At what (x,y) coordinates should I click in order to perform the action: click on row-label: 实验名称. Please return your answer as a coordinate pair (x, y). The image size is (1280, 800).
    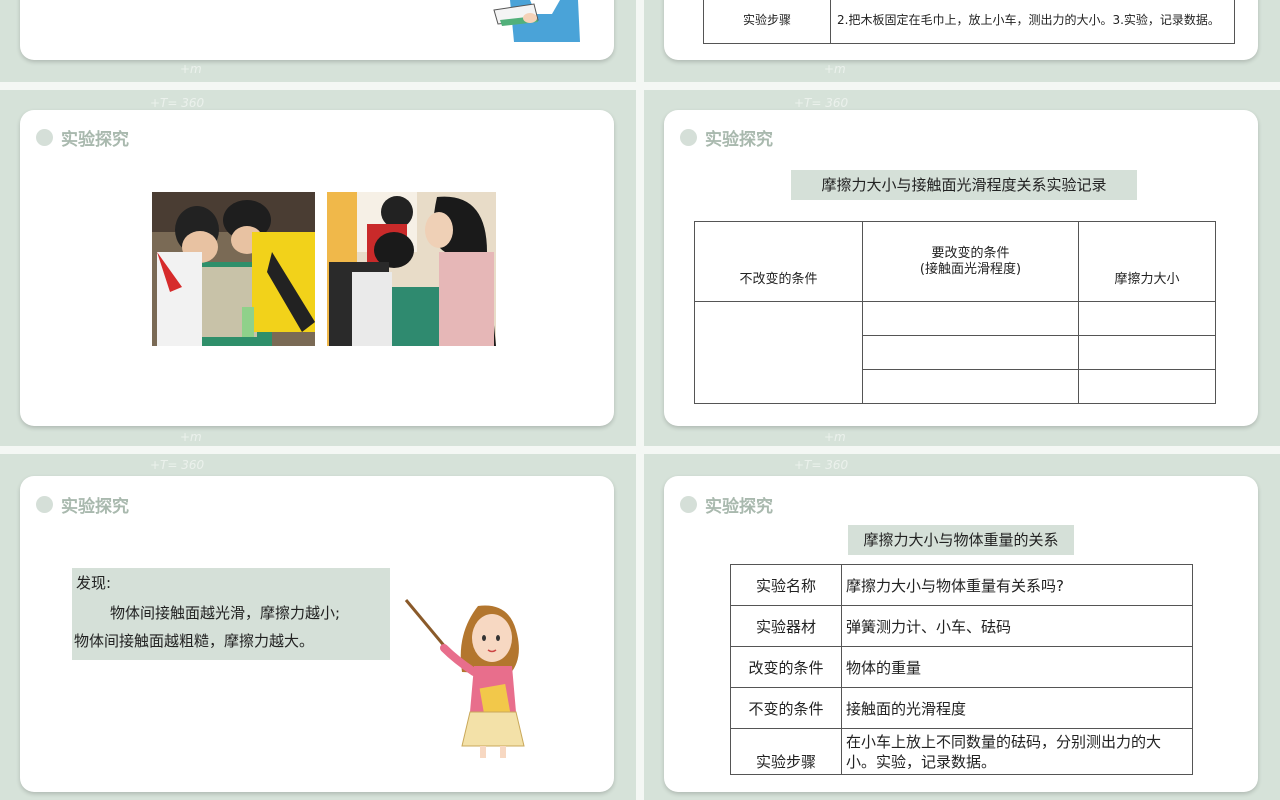
    Looking at the image, I should click on (786, 585).